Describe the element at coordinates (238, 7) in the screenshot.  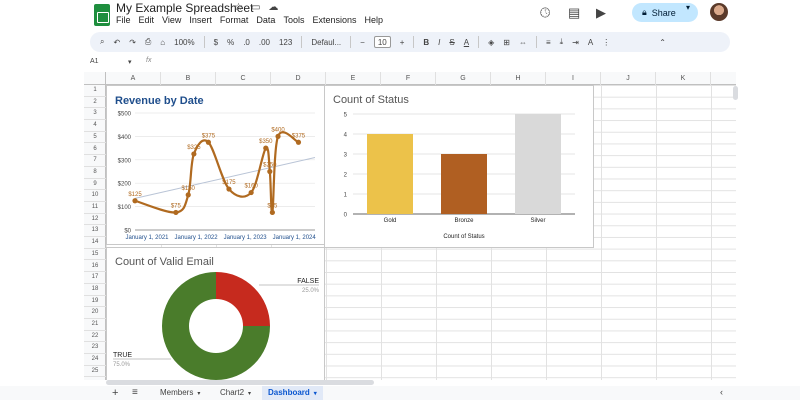
I see `star-icon: ☆` at that location.